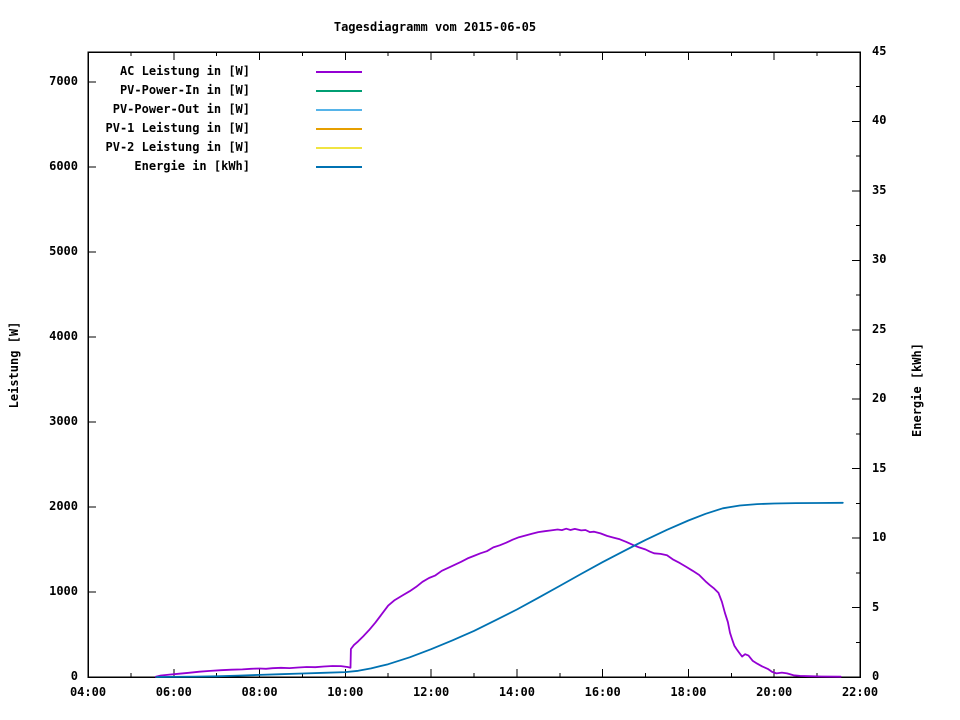 Image resolution: width=960 pixels, height=720 pixels. What do you see at coordinates (879, 467) in the screenshot?
I see `y2-tick-label: 15` at bounding box center [879, 467].